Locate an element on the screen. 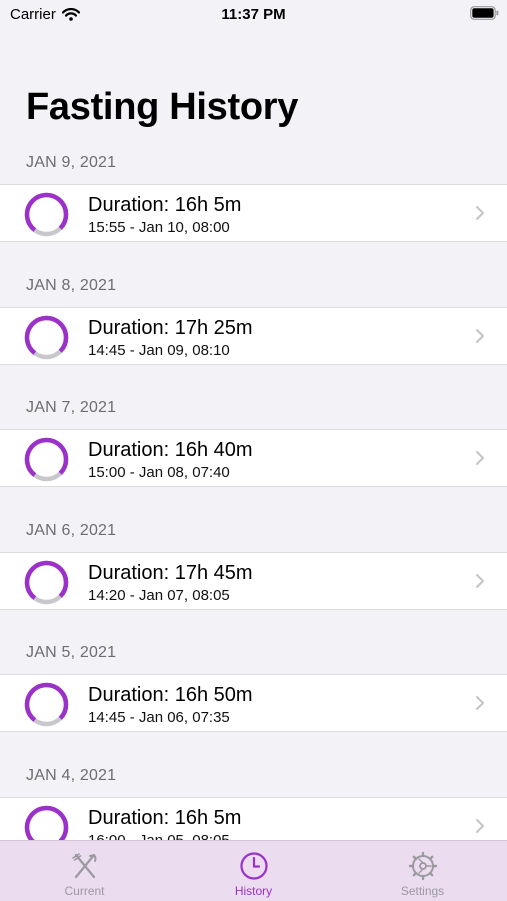  section-date-header: JAN 4, 2021 is located at coordinates (71, 775).